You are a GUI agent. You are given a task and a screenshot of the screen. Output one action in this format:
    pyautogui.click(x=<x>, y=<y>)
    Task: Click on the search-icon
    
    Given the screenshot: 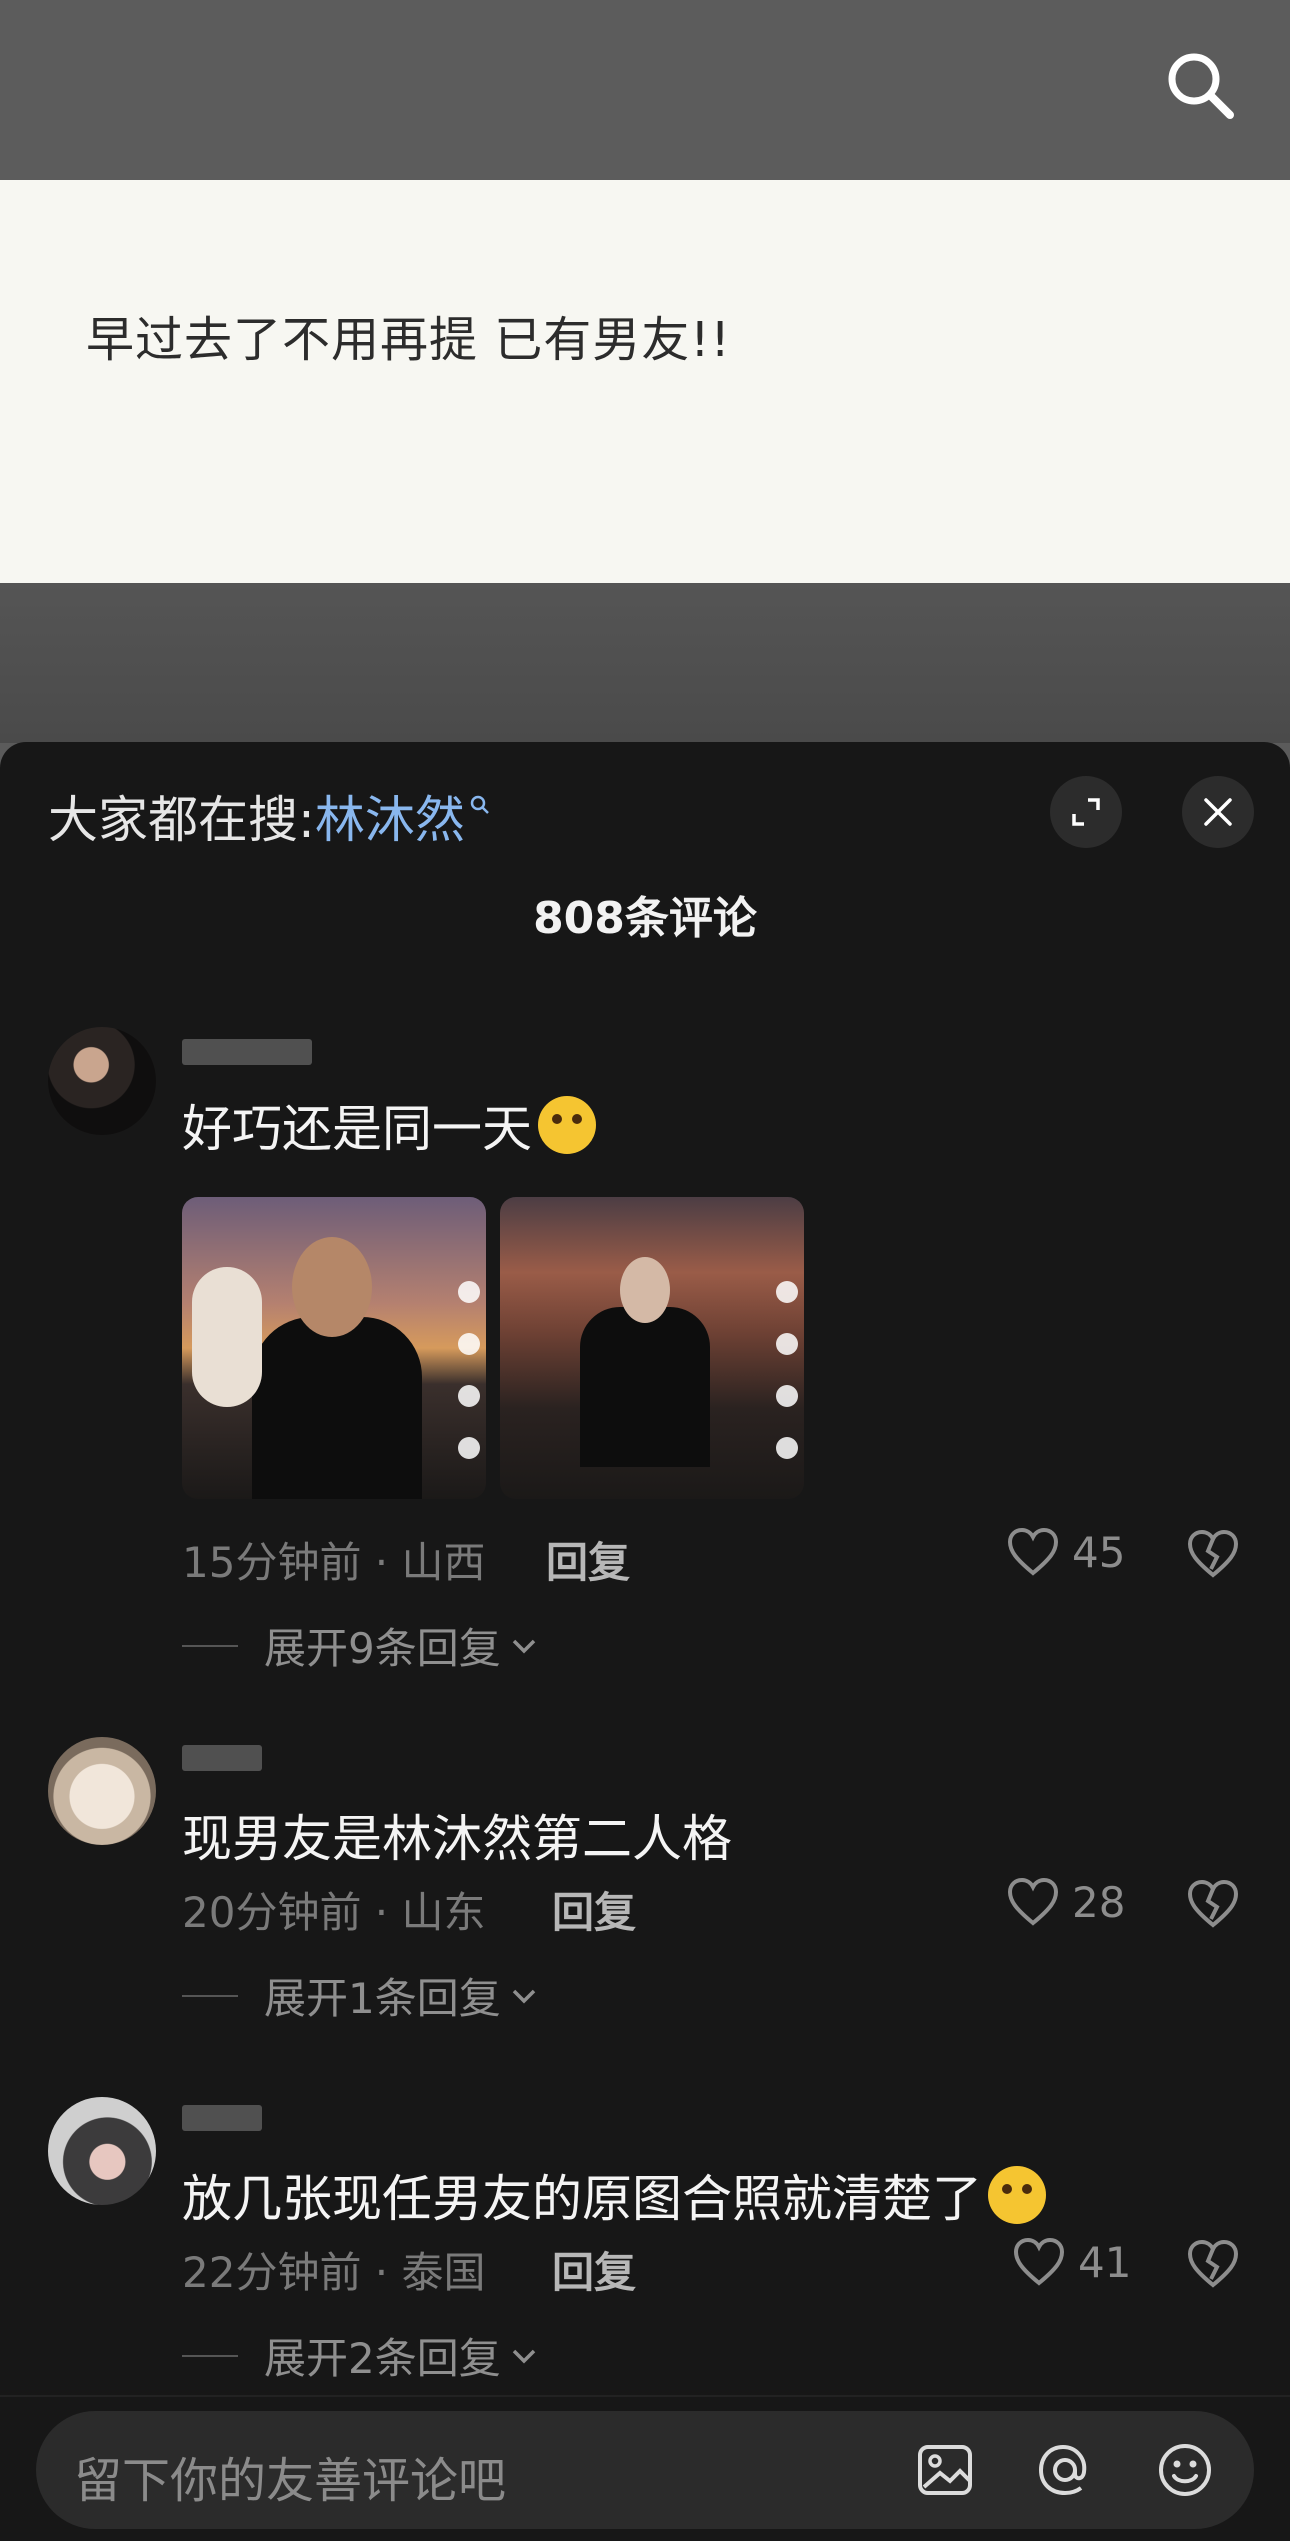 What is the action you would take?
    pyautogui.click(x=1201, y=86)
    